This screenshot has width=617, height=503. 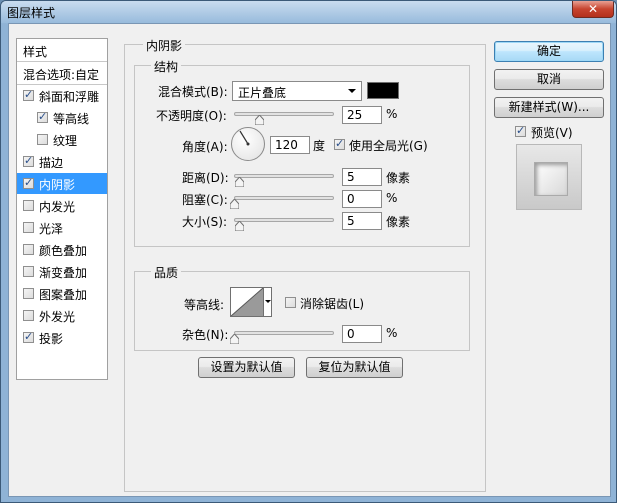 What do you see at coordinates (284, 114) in the screenshot?
I see `opacity-slider` at bounding box center [284, 114].